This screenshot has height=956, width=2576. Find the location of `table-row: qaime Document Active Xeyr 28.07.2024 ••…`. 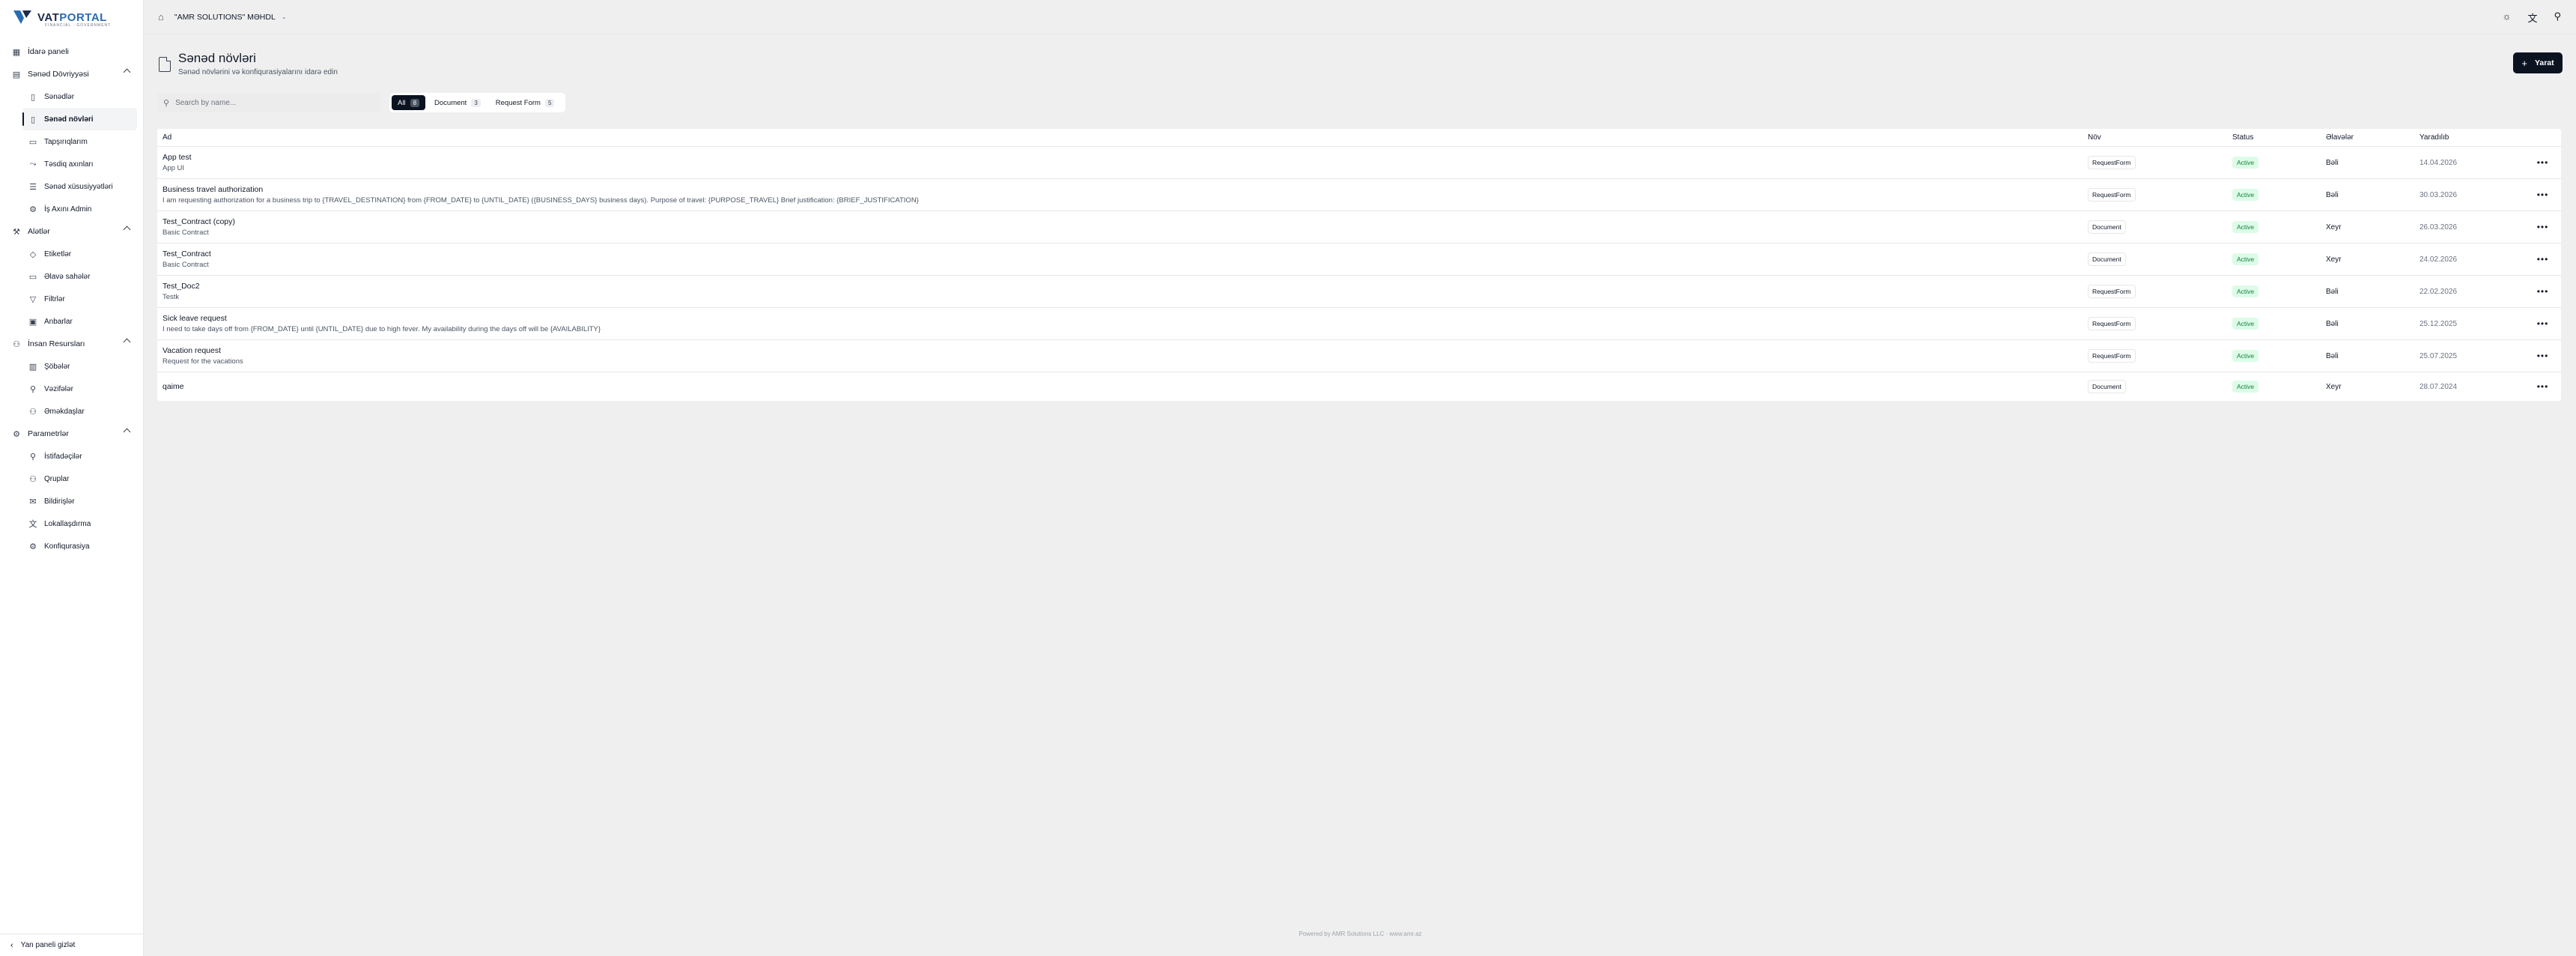

table-row: qaime Document Active Xeyr 28.07.2024 ••… is located at coordinates (1359, 386).